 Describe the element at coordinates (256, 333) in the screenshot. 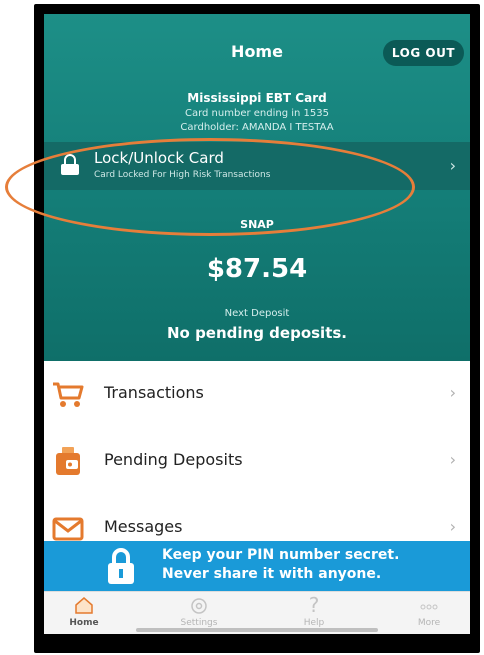

I see `next-deposit-value: No pending deposits.` at that location.